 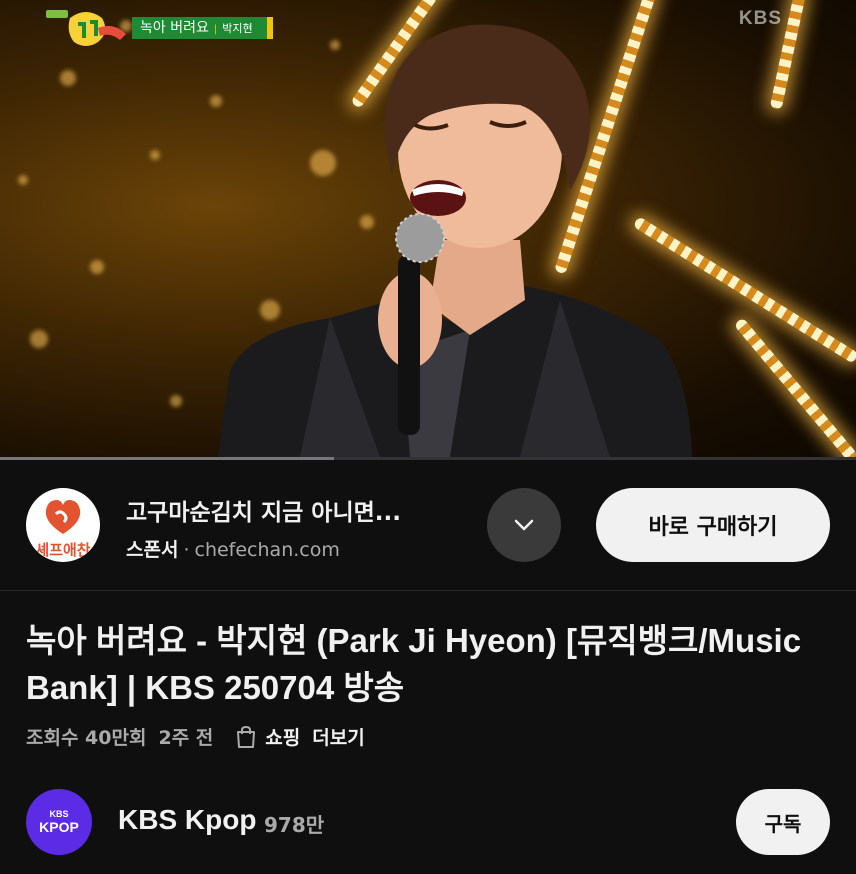 I want to click on video-stats: 조회수 40만회 2주 전 쇼핑 더보기, so click(x=195, y=736).